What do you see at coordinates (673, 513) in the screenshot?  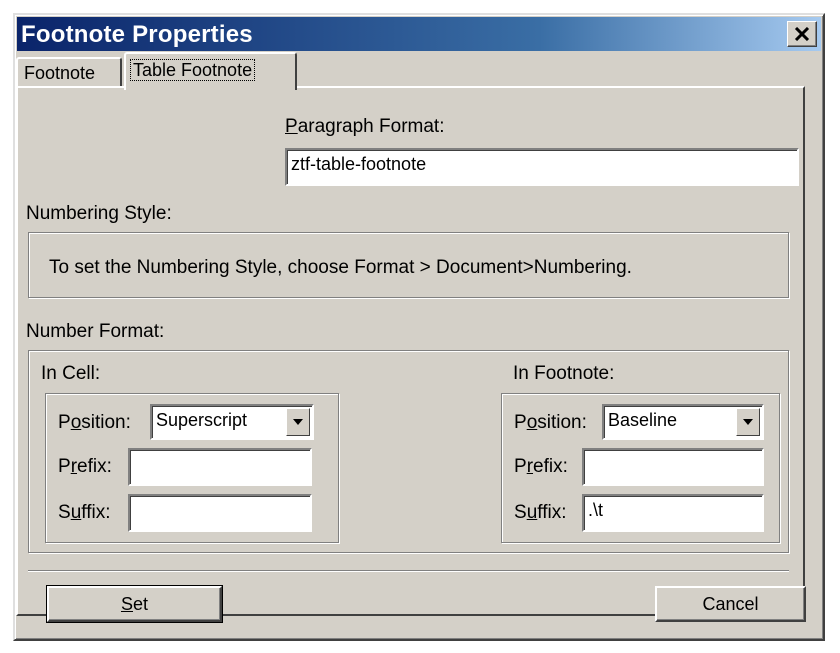 I see `in-footnote-suffix-field: .\t` at bounding box center [673, 513].